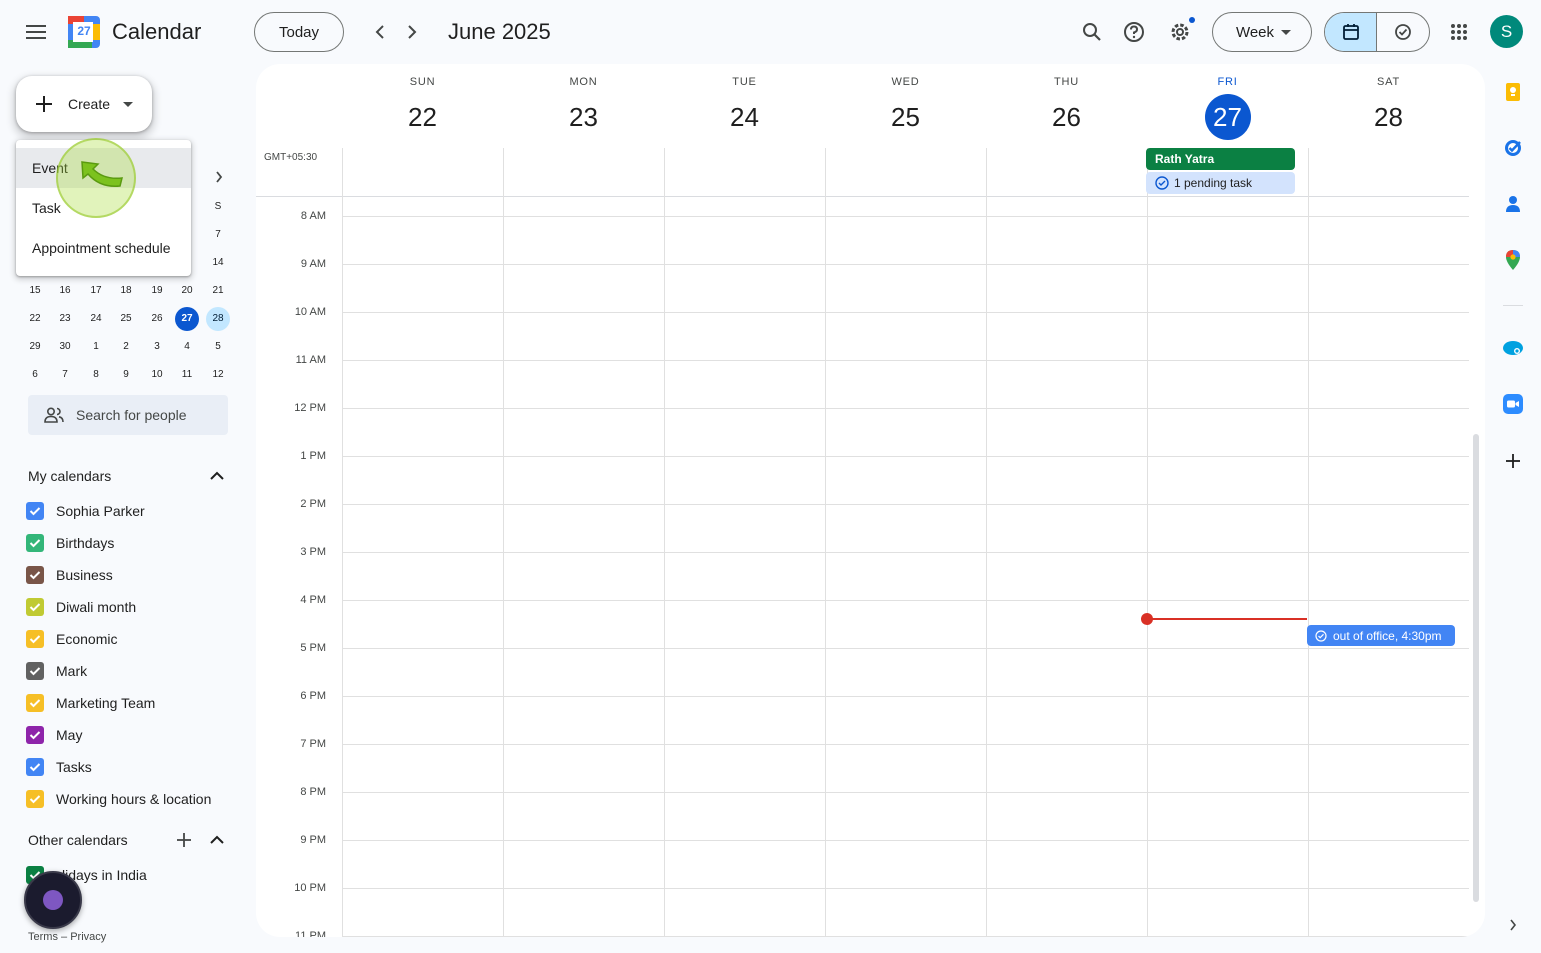  I want to click on day-header-mon: MON 23, so click(583, 108).